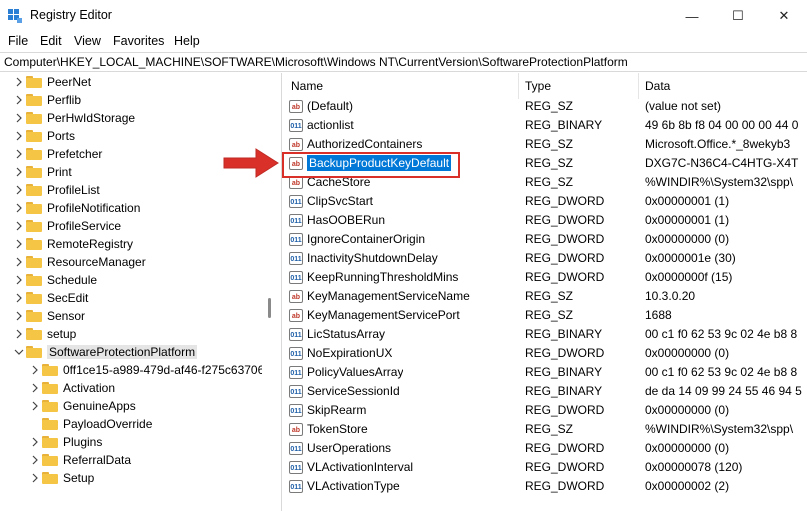 The width and height of the screenshot is (807, 511). What do you see at coordinates (296, 106) in the screenshot?
I see `ab-string-icon: ab` at bounding box center [296, 106].